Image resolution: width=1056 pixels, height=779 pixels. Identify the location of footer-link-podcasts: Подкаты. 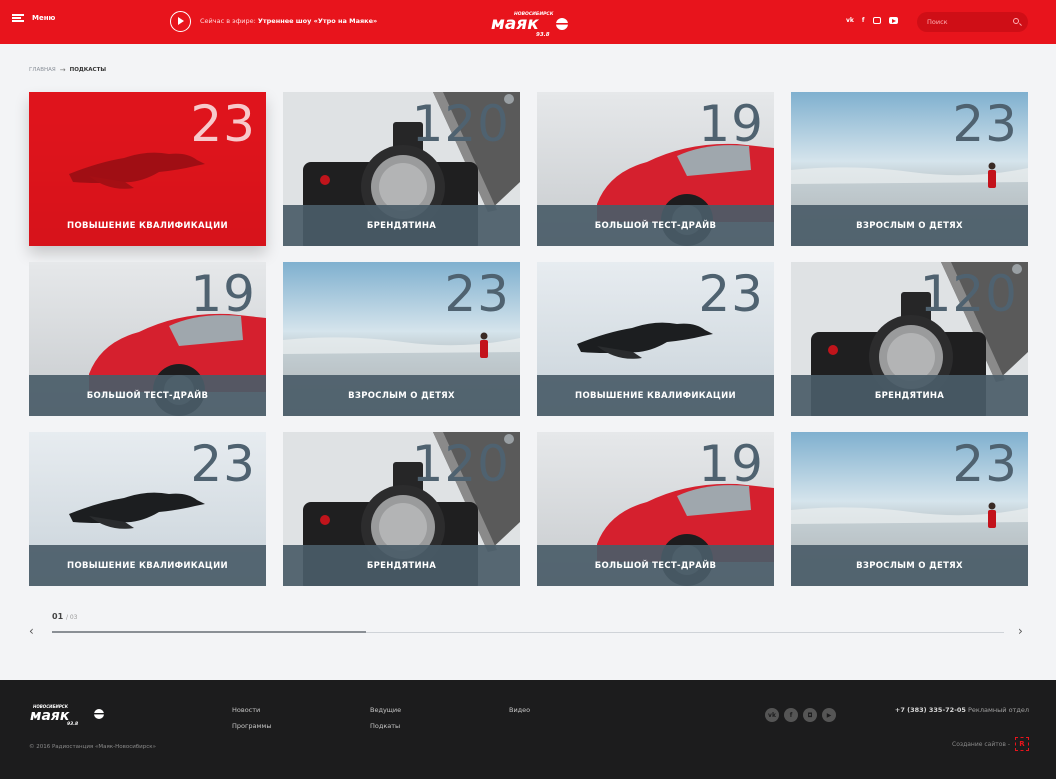
(385, 726).